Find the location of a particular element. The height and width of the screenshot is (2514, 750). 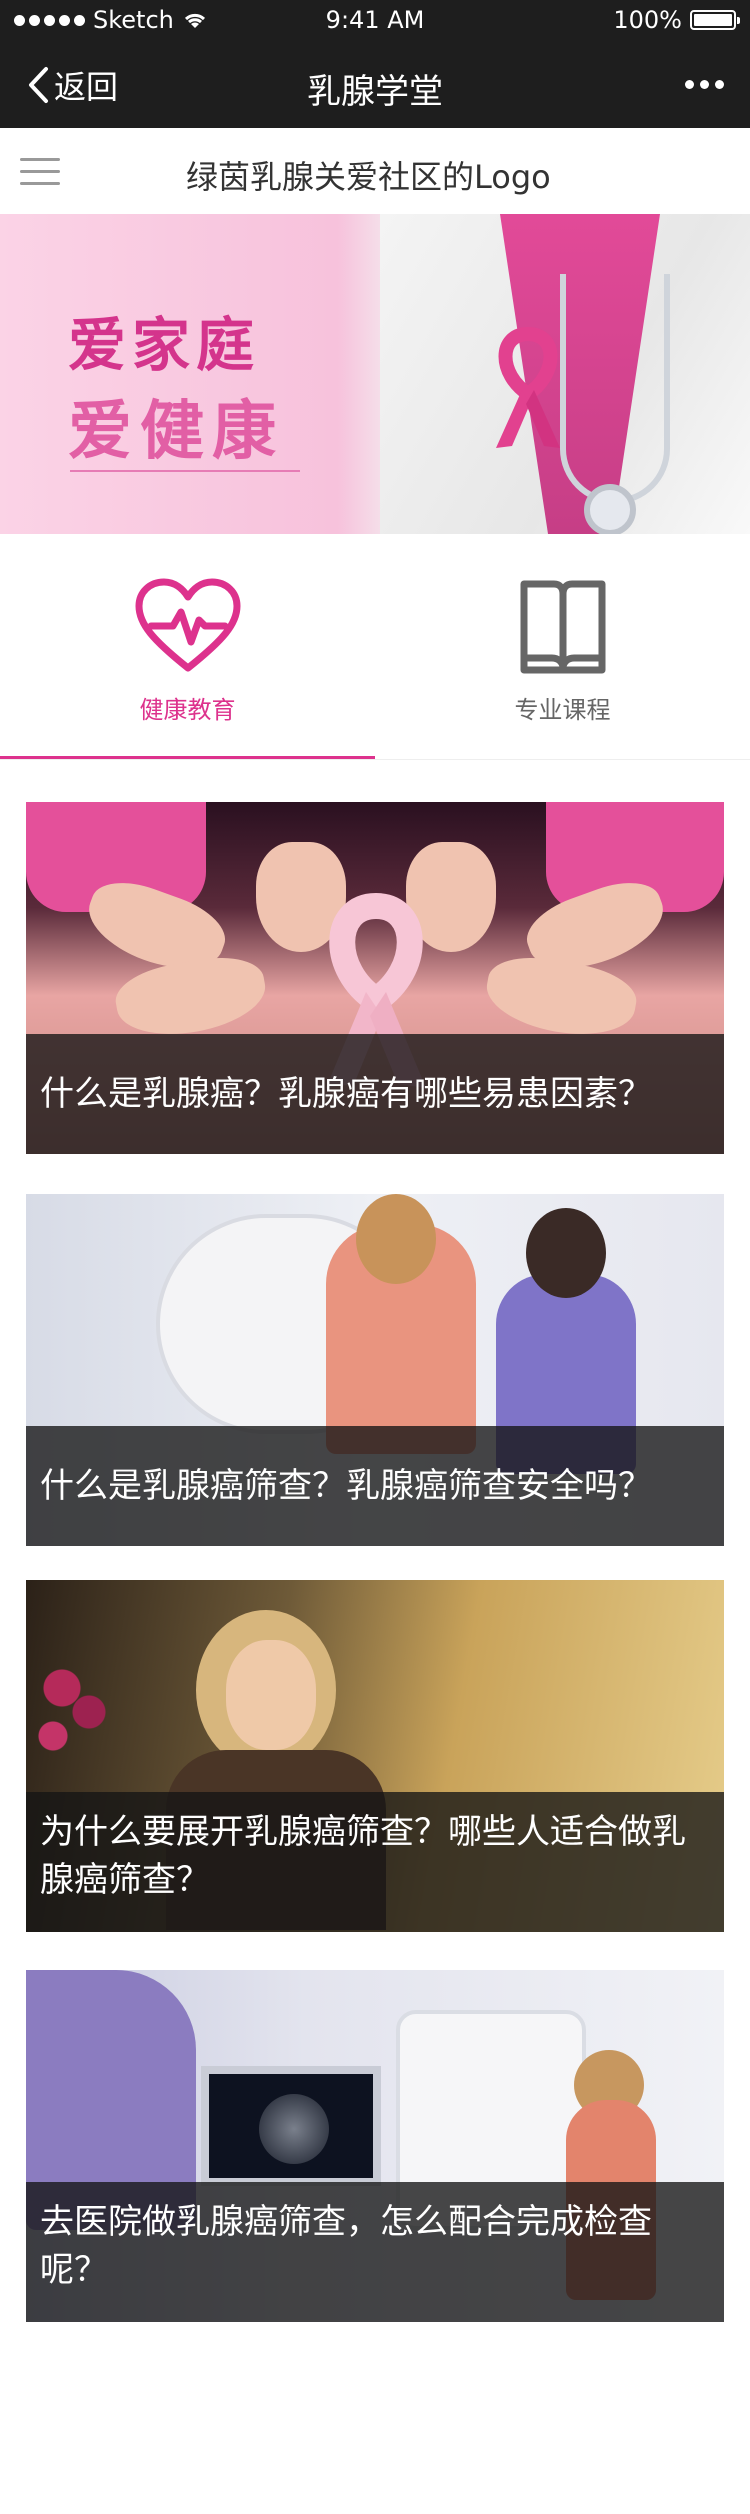

tabs-divider is located at coordinates (375, 759).